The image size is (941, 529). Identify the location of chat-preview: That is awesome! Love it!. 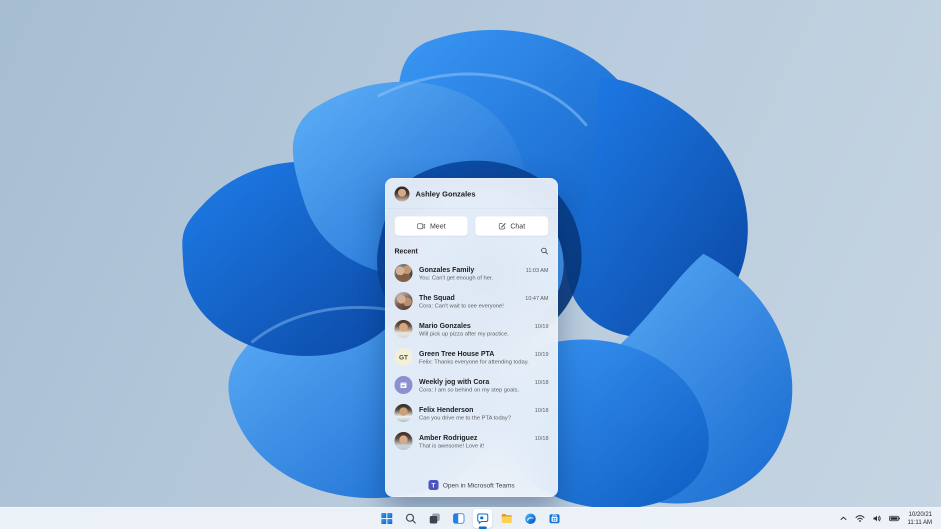
(452, 445).